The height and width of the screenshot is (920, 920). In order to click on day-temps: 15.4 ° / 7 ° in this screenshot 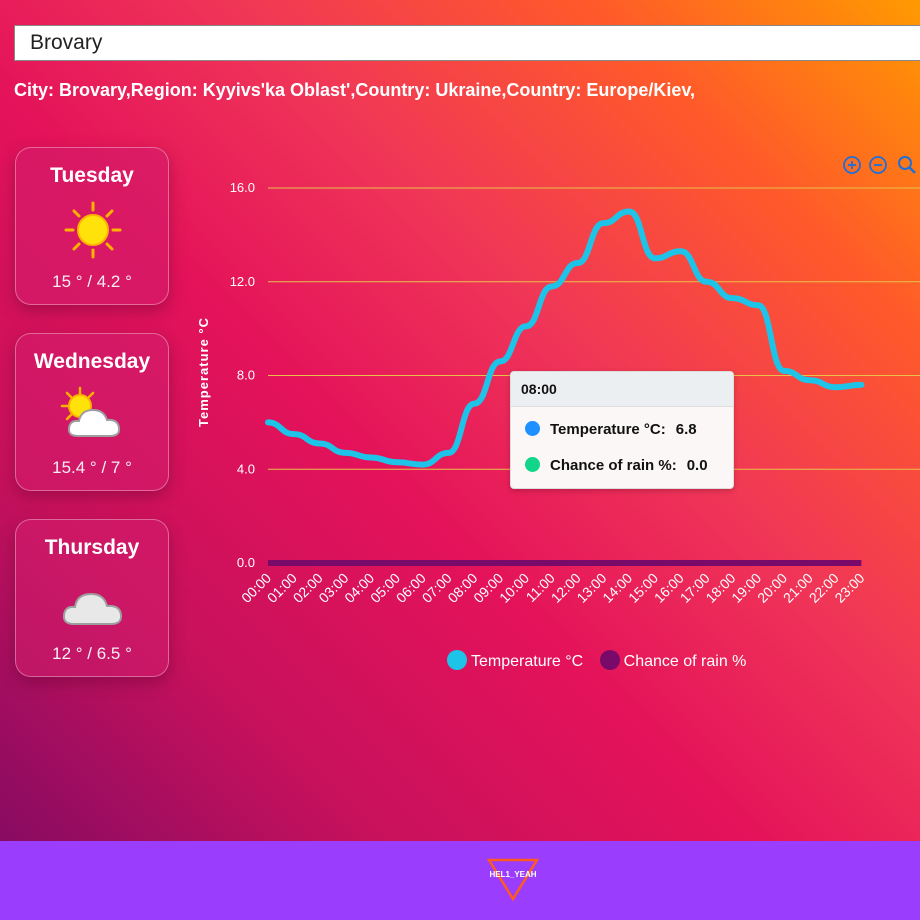, I will do `click(92, 467)`.